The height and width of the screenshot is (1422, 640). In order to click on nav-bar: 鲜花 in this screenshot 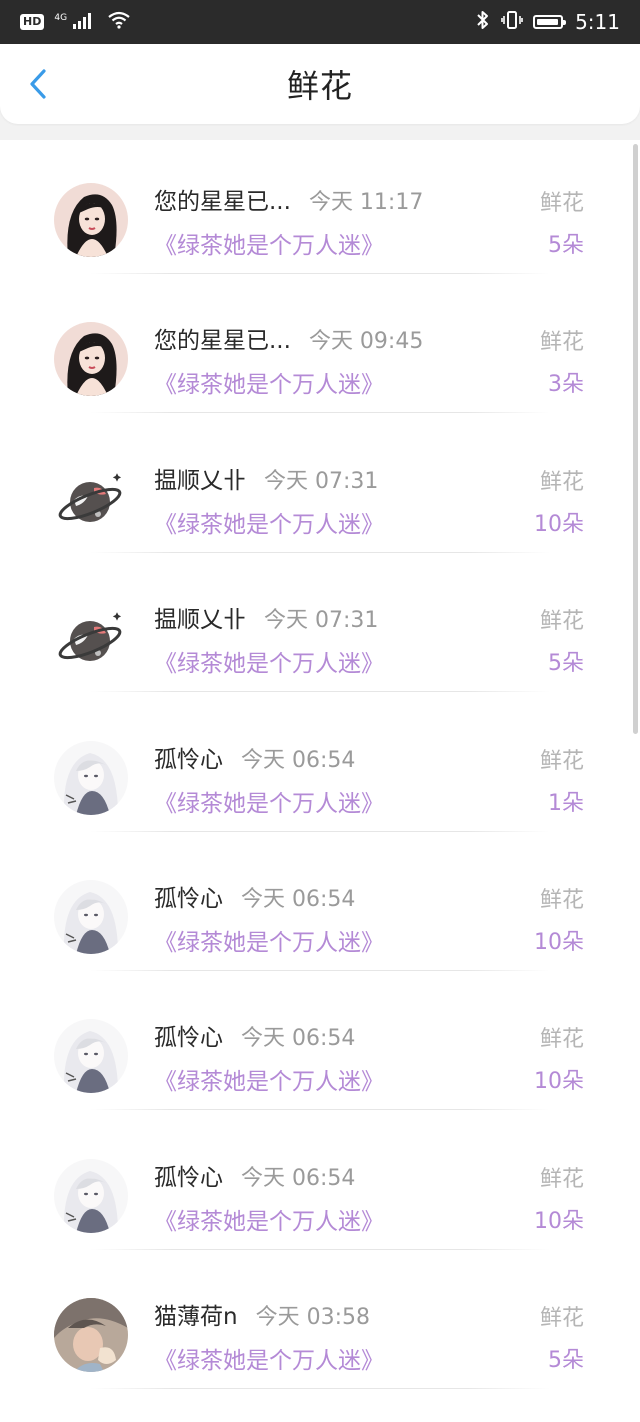, I will do `click(320, 84)`.